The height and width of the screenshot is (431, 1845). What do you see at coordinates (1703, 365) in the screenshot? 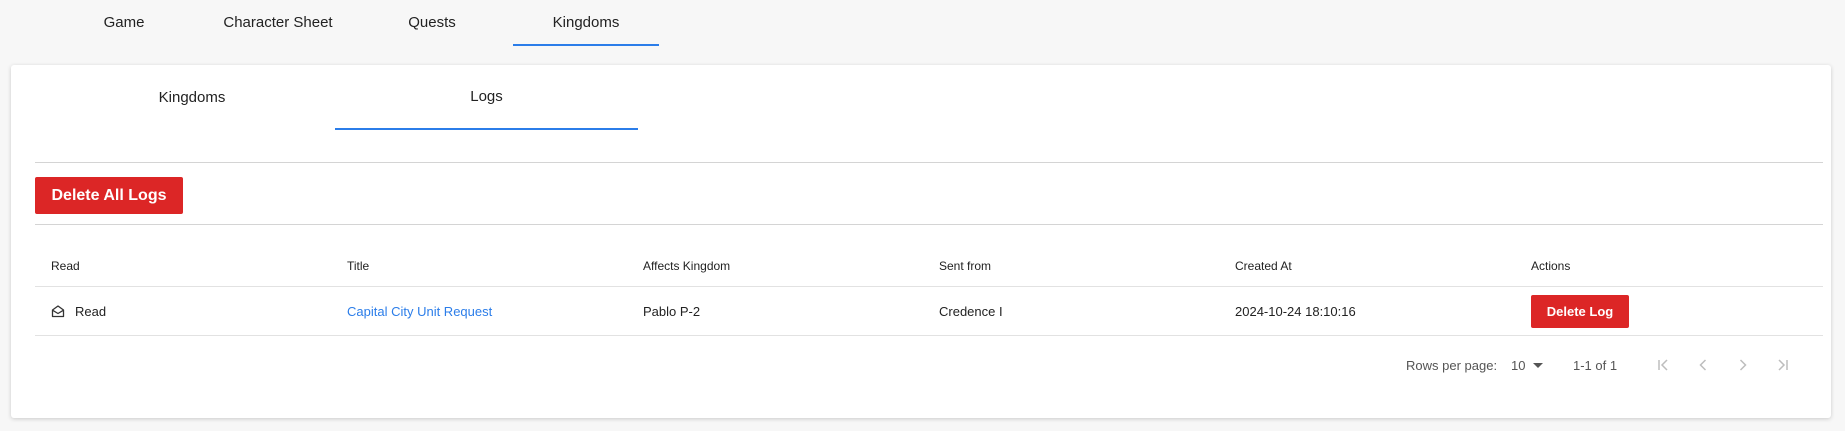
I see `previous-page-icon` at bounding box center [1703, 365].